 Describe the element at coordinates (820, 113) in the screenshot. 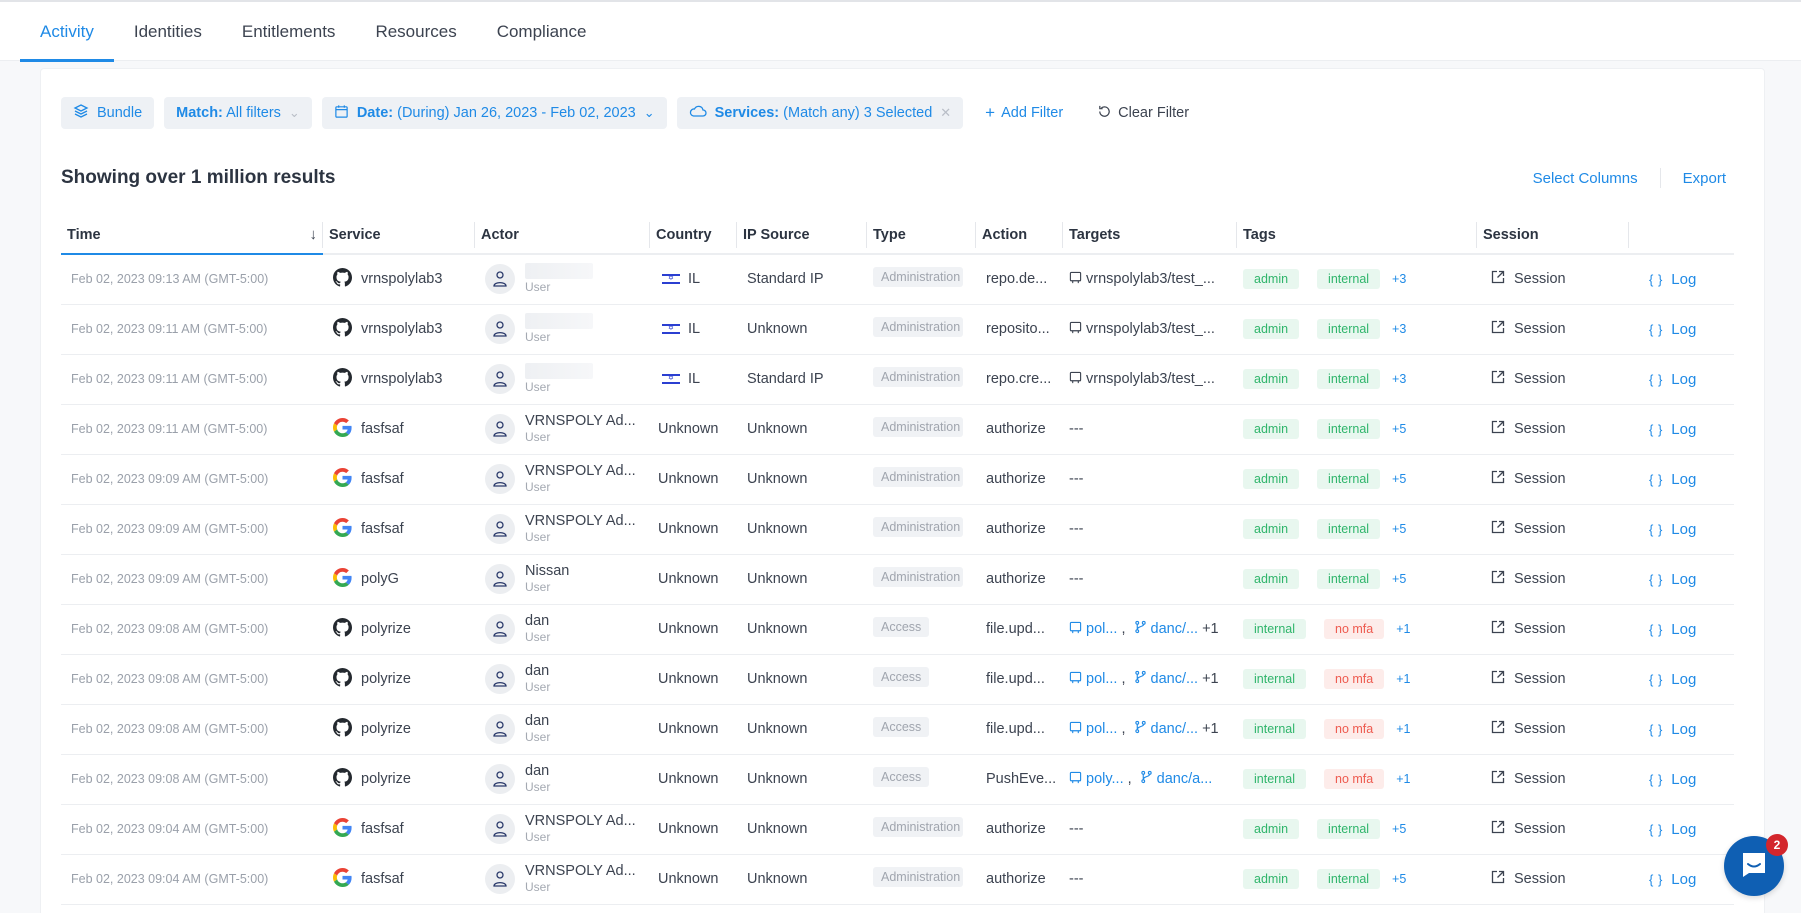

I see `services-filter-chip: Services: (Match any) 3 Selected ✕` at that location.